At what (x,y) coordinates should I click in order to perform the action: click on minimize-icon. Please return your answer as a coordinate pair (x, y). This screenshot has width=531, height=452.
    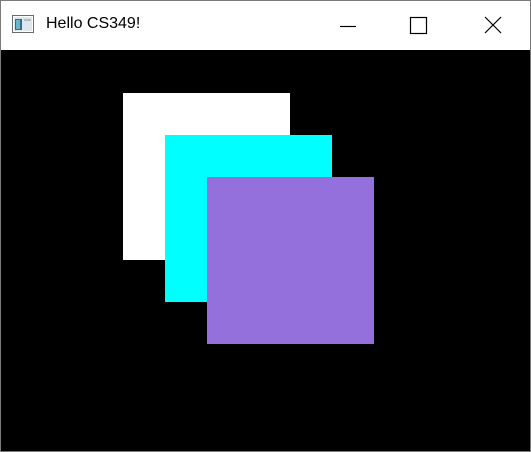
    Looking at the image, I should click on (348, 26).